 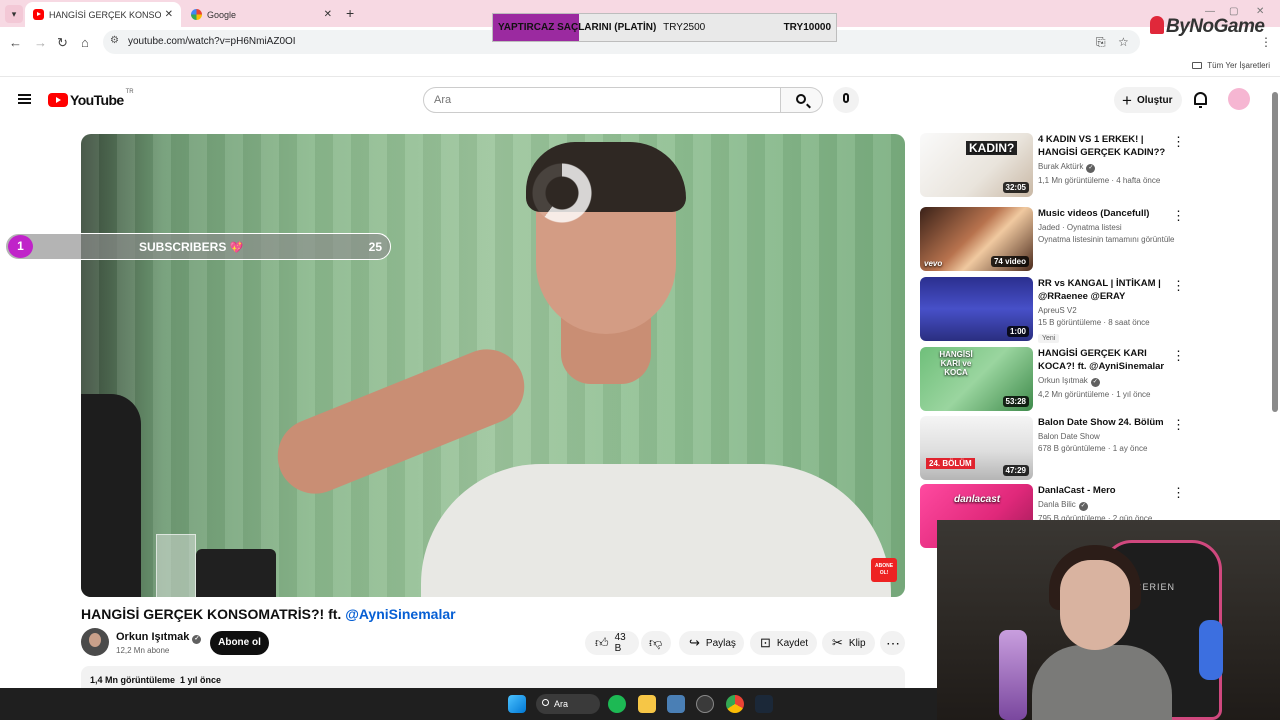 What do you see at coordinates (992, 148) in the screenshot?
I see `thumbnail-text: KADIN?` at bounding box center [992, 148].